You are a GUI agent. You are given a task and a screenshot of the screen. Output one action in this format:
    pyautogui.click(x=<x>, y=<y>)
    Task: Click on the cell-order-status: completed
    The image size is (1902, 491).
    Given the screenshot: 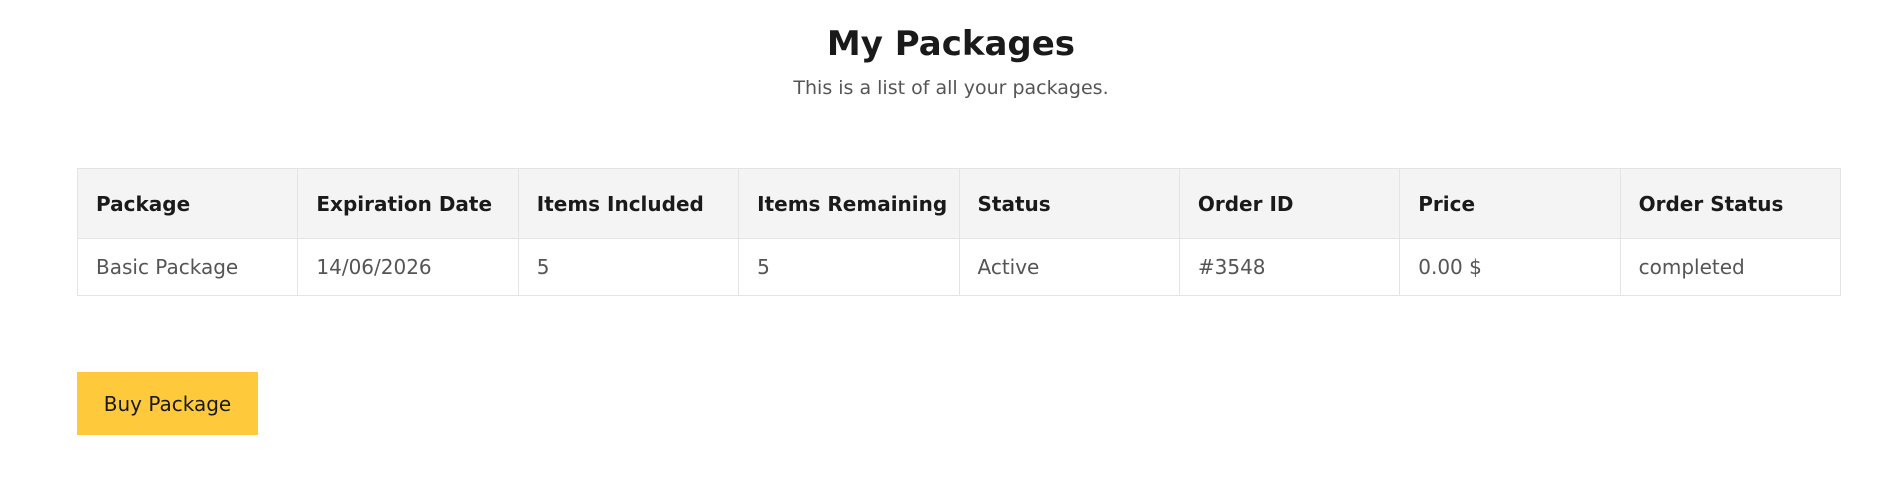 What is the action you would take?
    pyautogui.click(x=1730, y=267)
    